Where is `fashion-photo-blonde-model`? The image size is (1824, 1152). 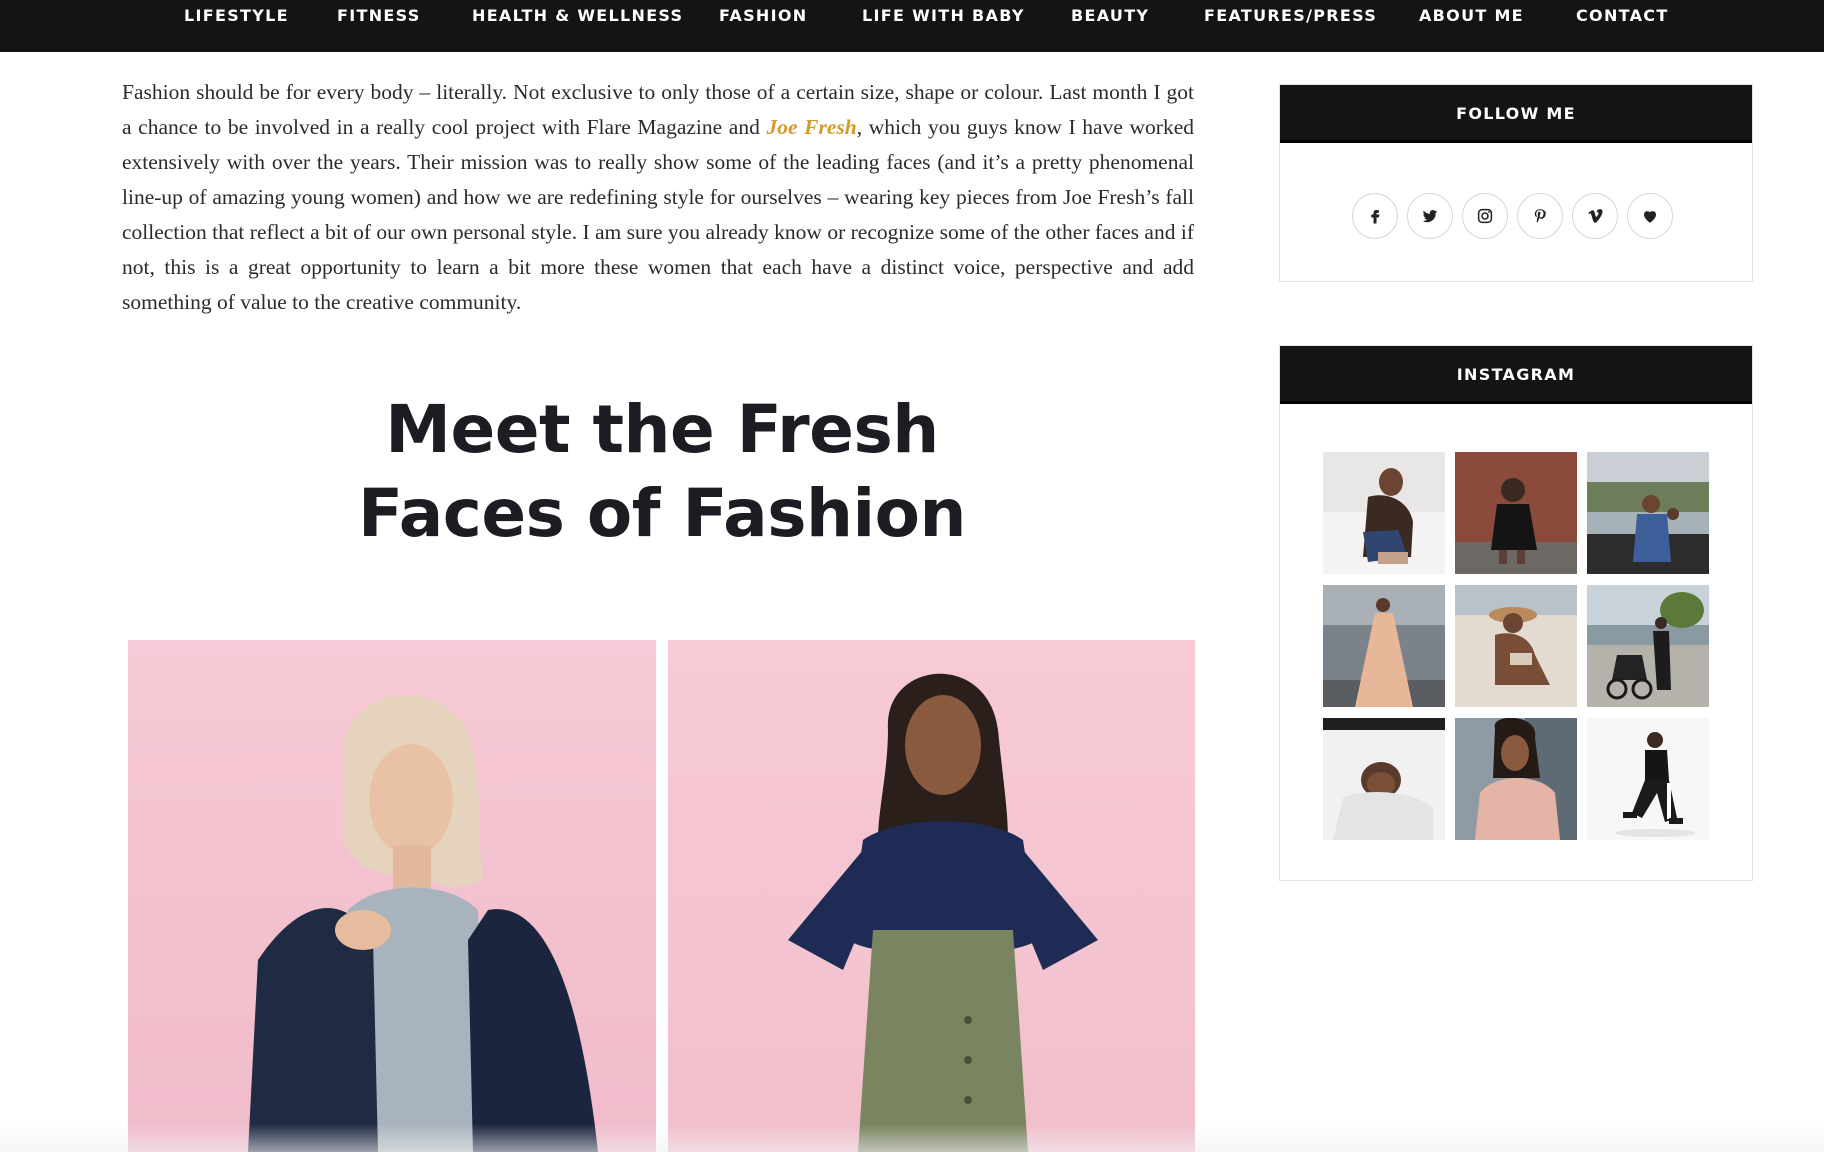
fashion-photo-blonde-model is located at coordinates (392, 896).